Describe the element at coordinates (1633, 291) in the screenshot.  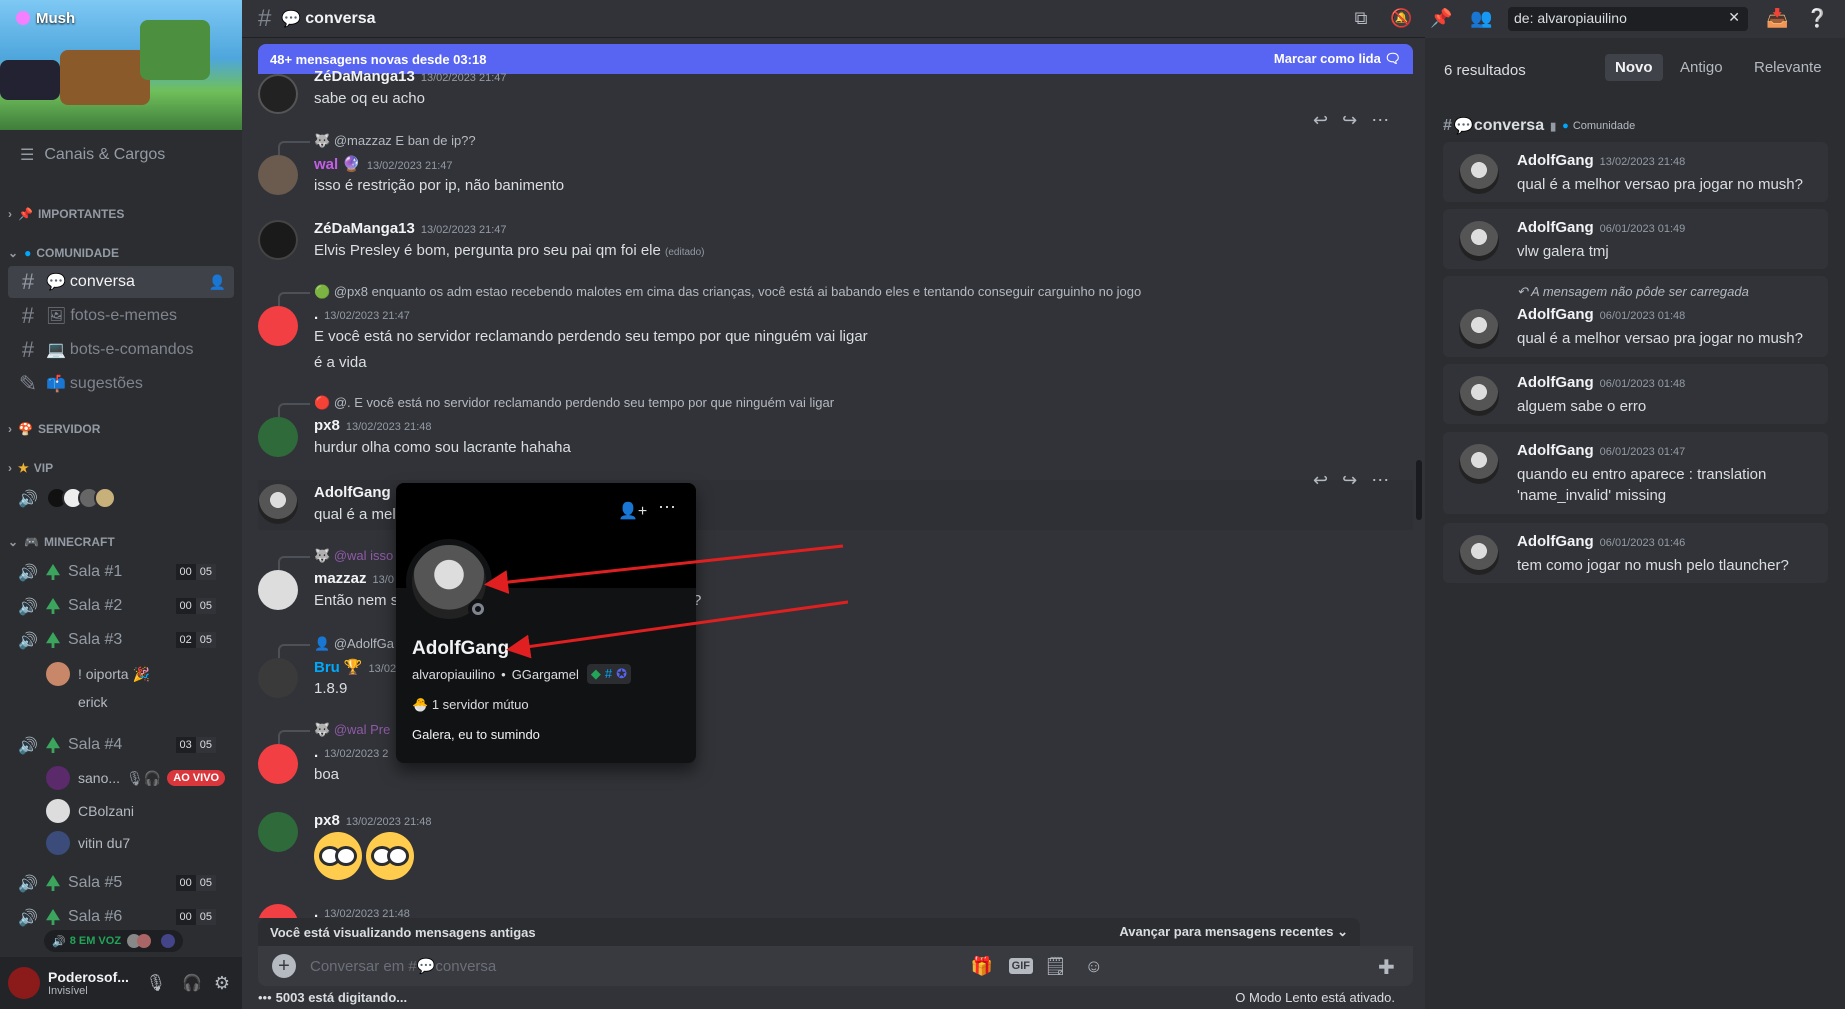
I see `reply-not-loaded: ↶ A mensagem não pôde ser carregada` at that location.